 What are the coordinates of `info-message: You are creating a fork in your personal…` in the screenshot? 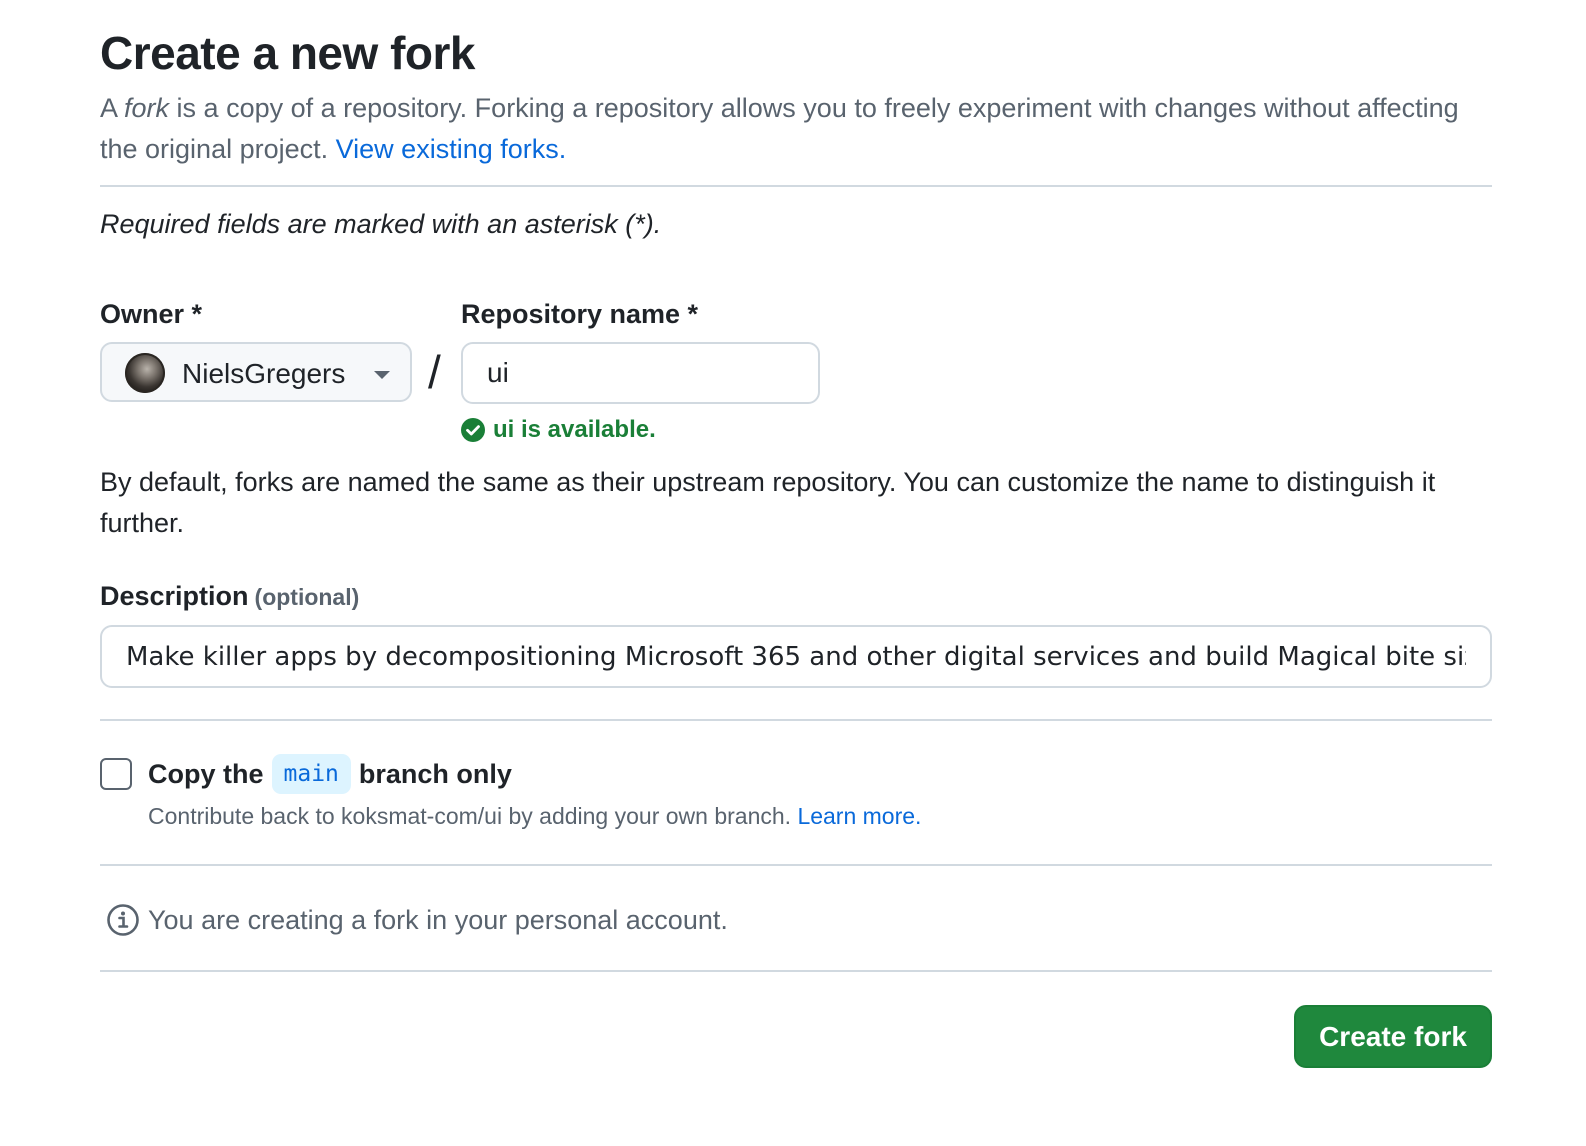 It's located at (438, 920).